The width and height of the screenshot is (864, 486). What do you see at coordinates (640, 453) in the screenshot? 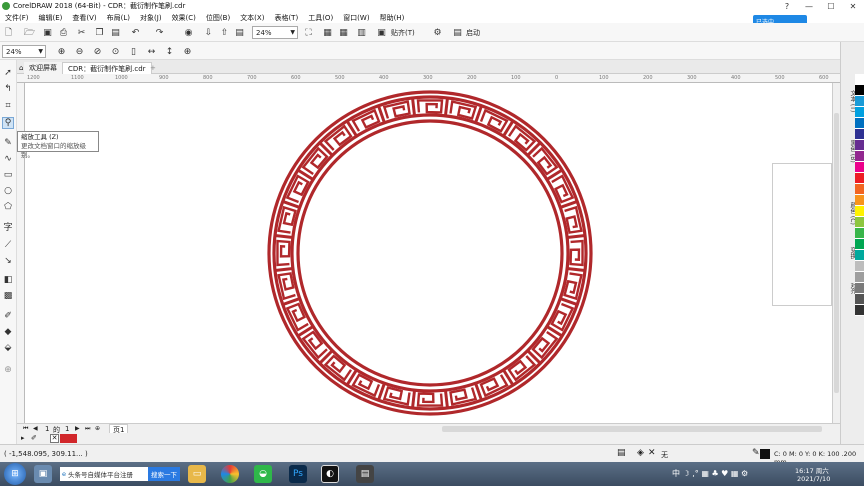
I see `fill-icon: ◈` at bounding box center [640, 453].